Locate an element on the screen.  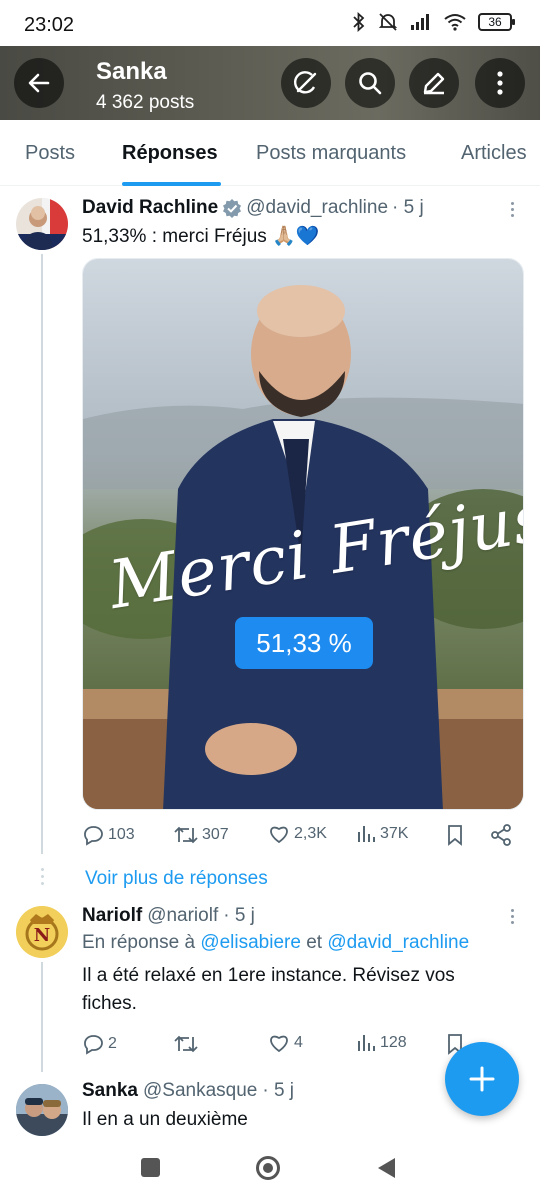
tweet-header: David Rachline @david_rachline · 5 j is located at coordinates (253, 208).